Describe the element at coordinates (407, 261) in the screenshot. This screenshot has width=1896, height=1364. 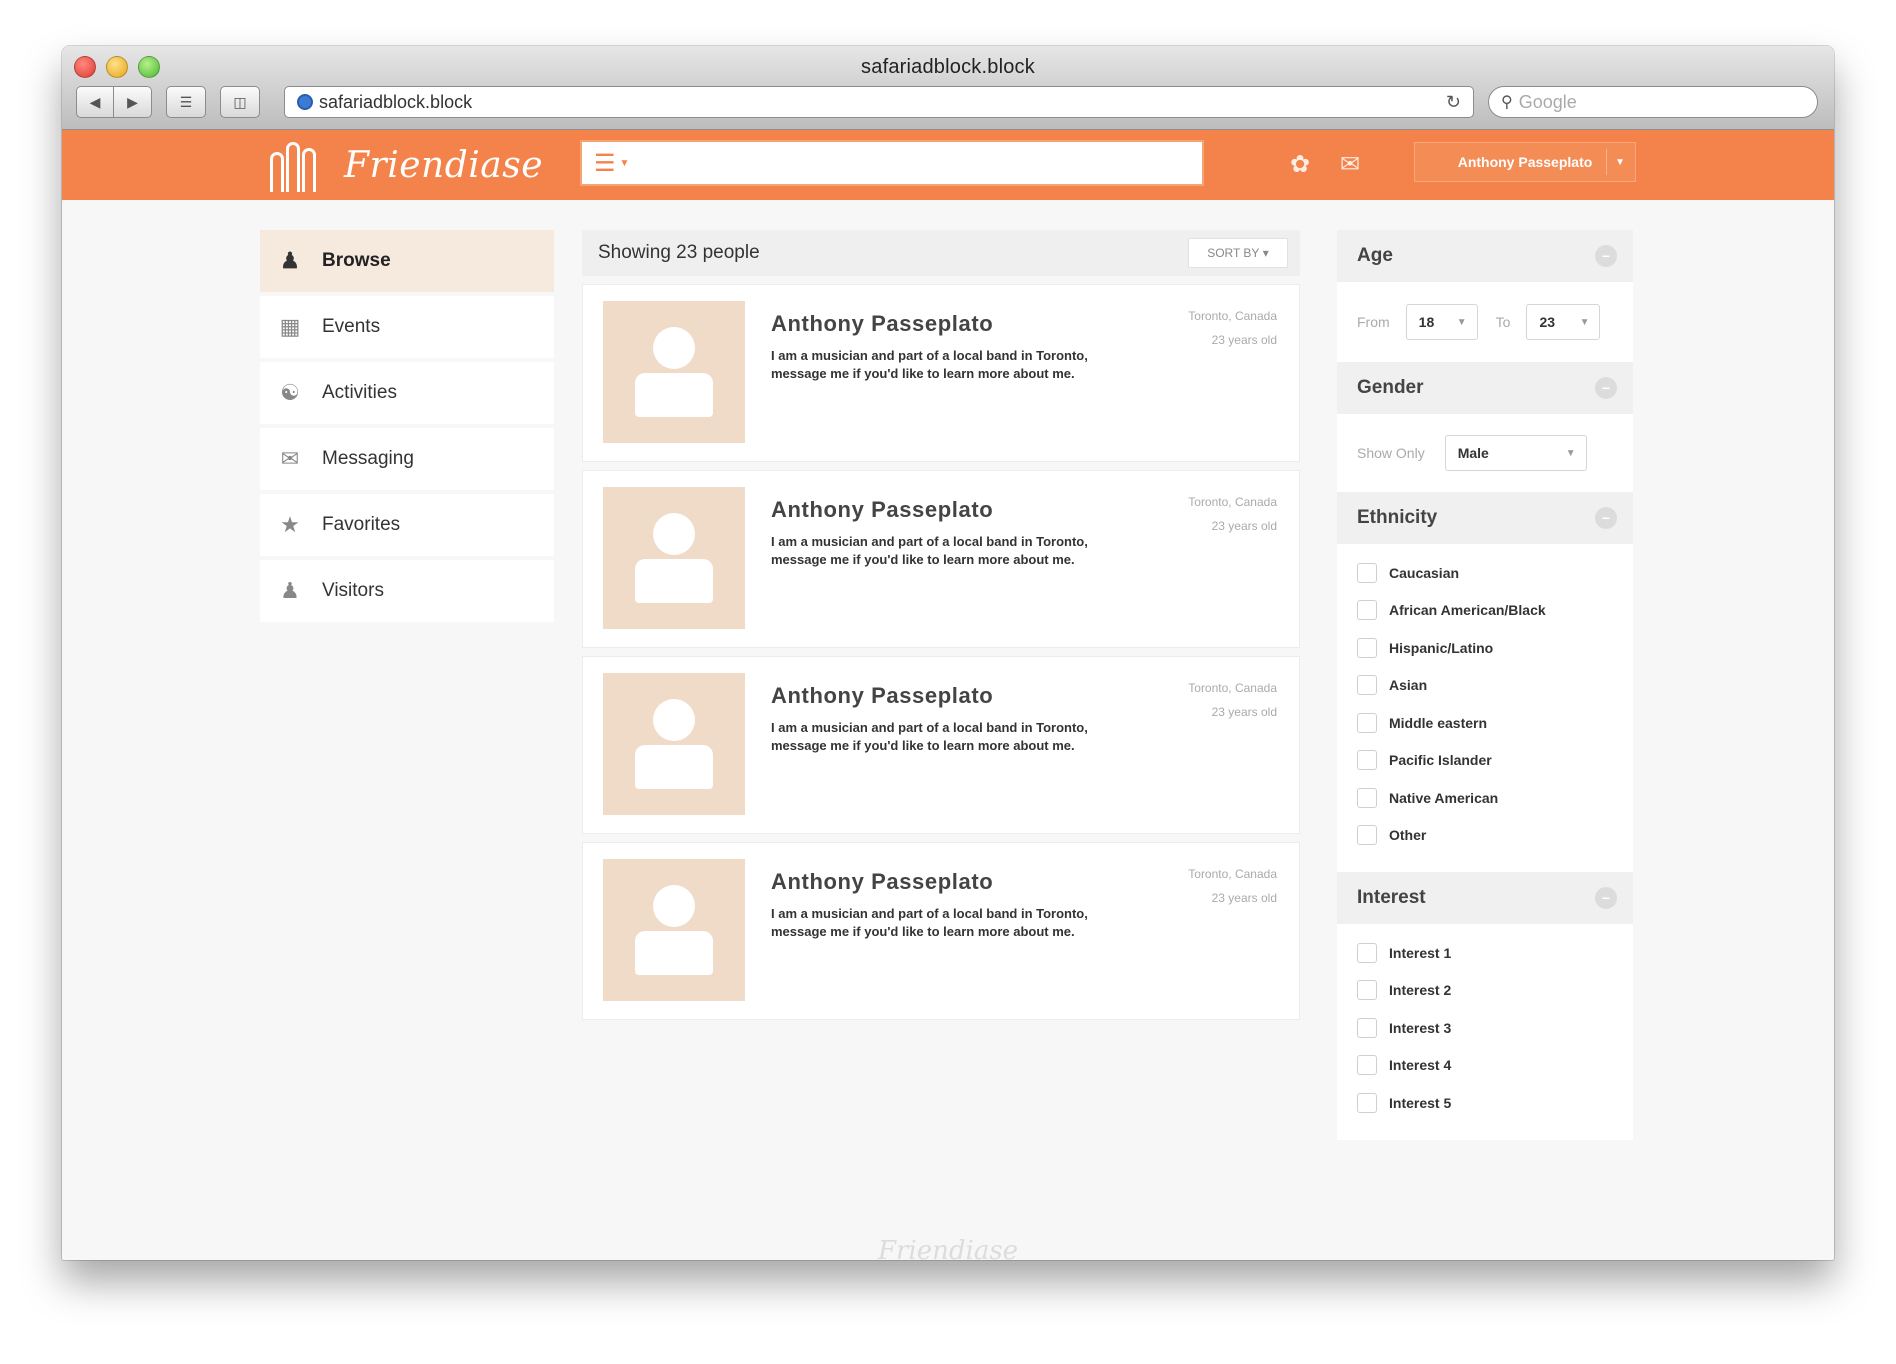
I see `sidebar-item-browse: ♟ Browse` at that location.